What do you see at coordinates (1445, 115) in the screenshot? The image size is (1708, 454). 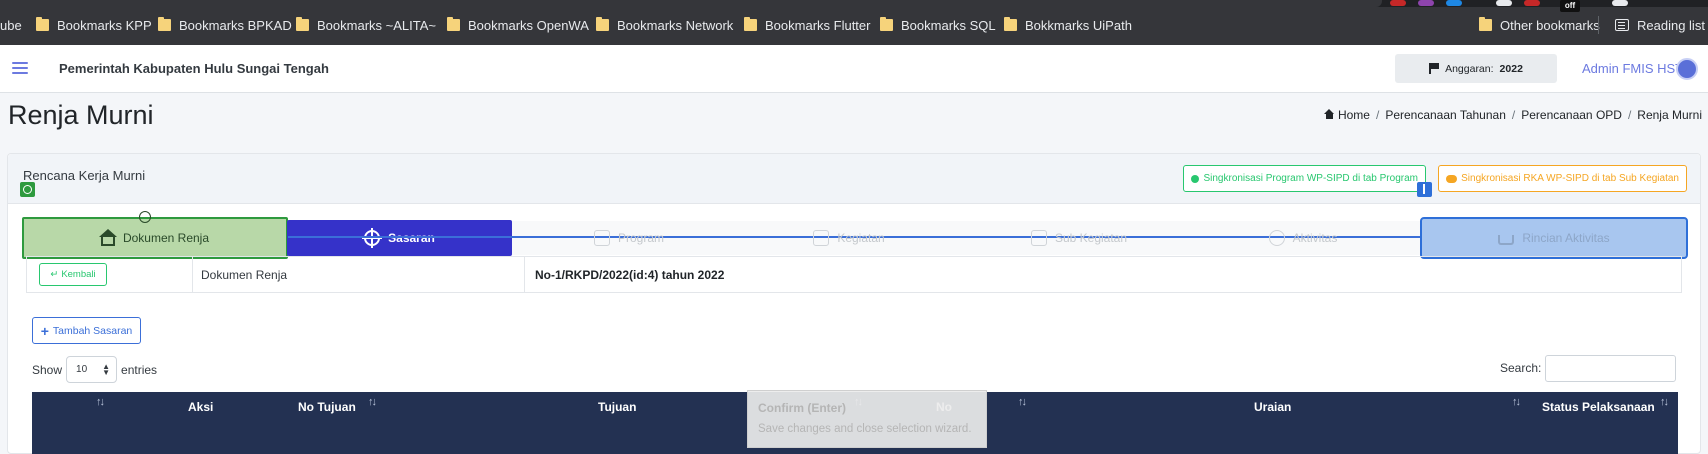 I see `breadcrumb-perencanaan-tahunan: Perencanaan Tahunan` at bounding box center [1445, 115].